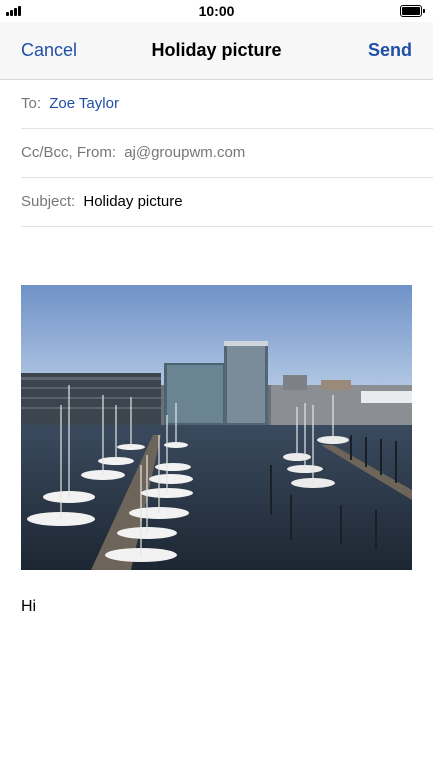  I want to click on from-address: aj@groupwm.com, so click(184, 152).